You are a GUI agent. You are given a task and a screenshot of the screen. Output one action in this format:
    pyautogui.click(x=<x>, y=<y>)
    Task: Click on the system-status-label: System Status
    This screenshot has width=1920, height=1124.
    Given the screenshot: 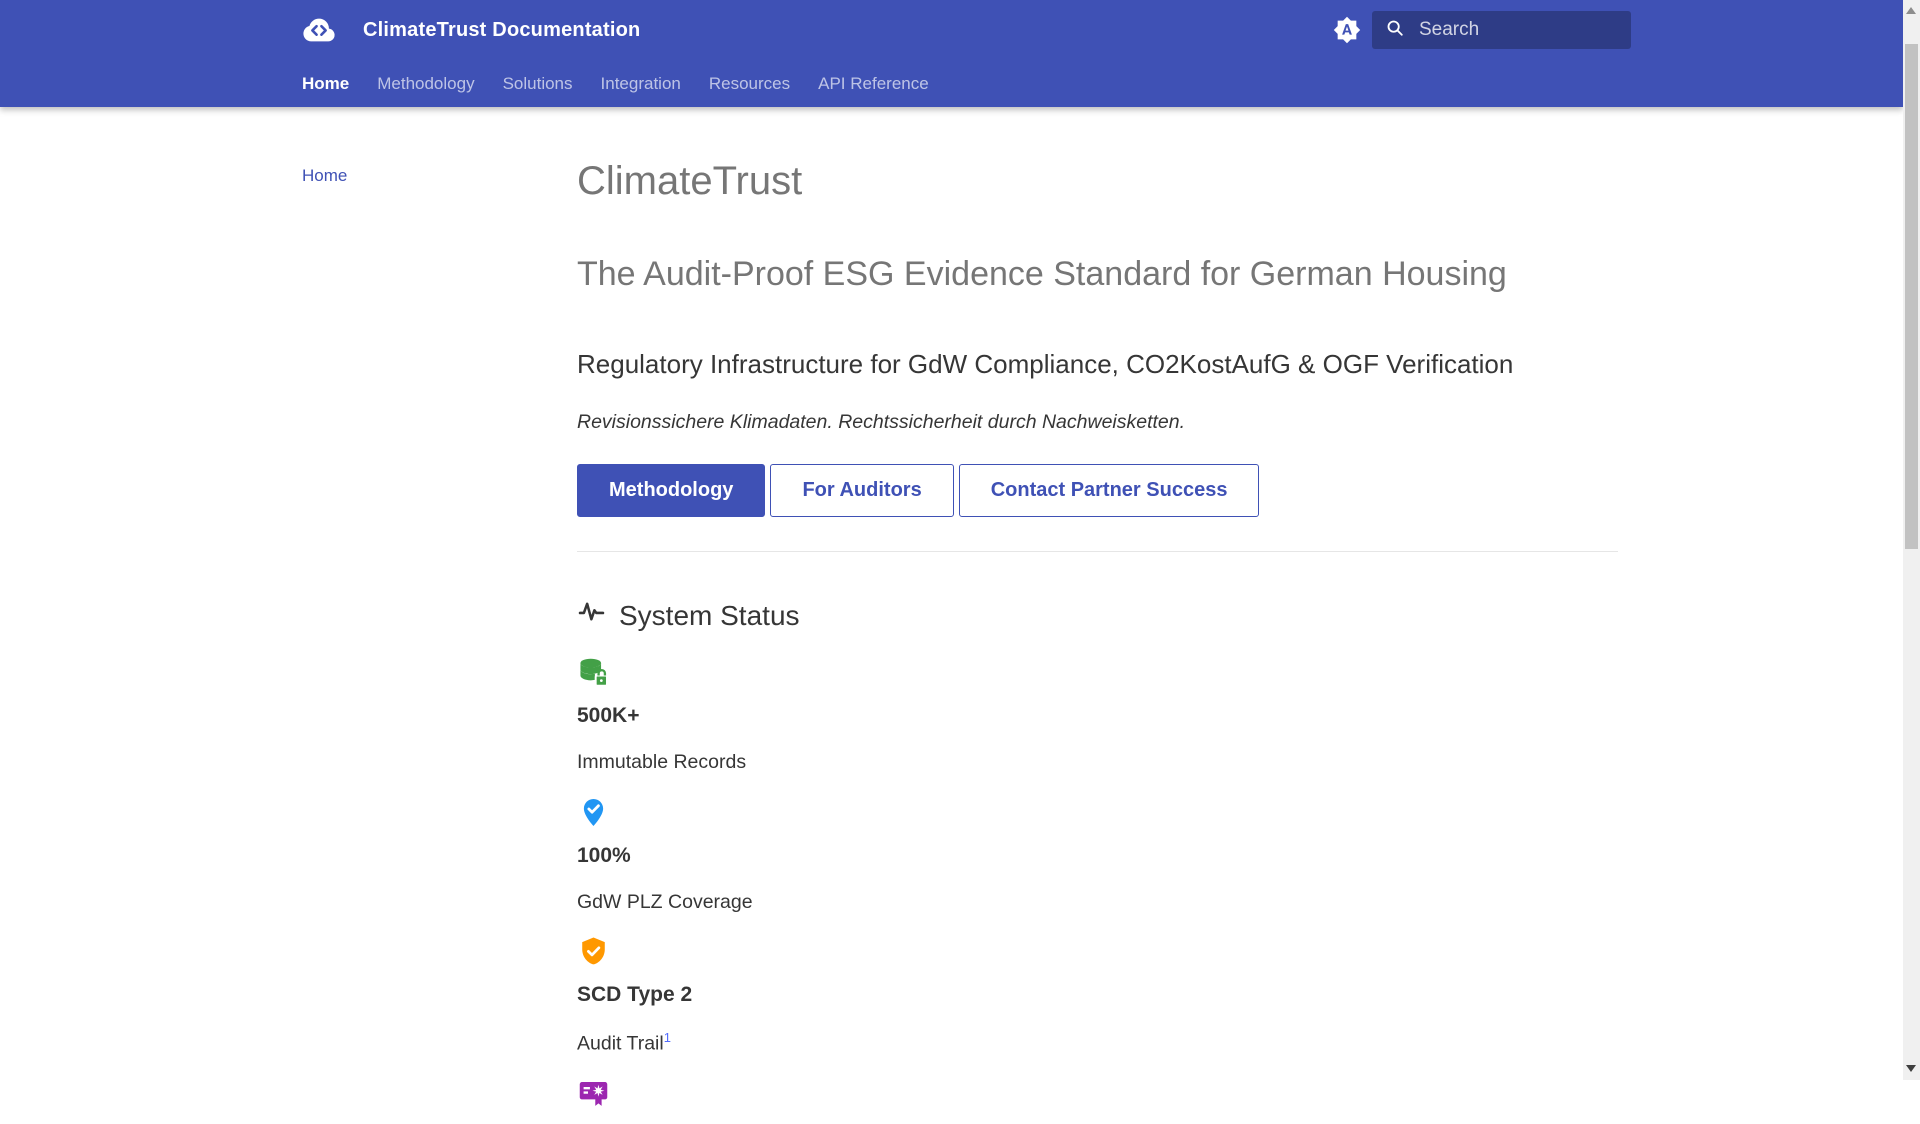 What is the action you would take?
    pyautogui.click(x=709, y=615)
    